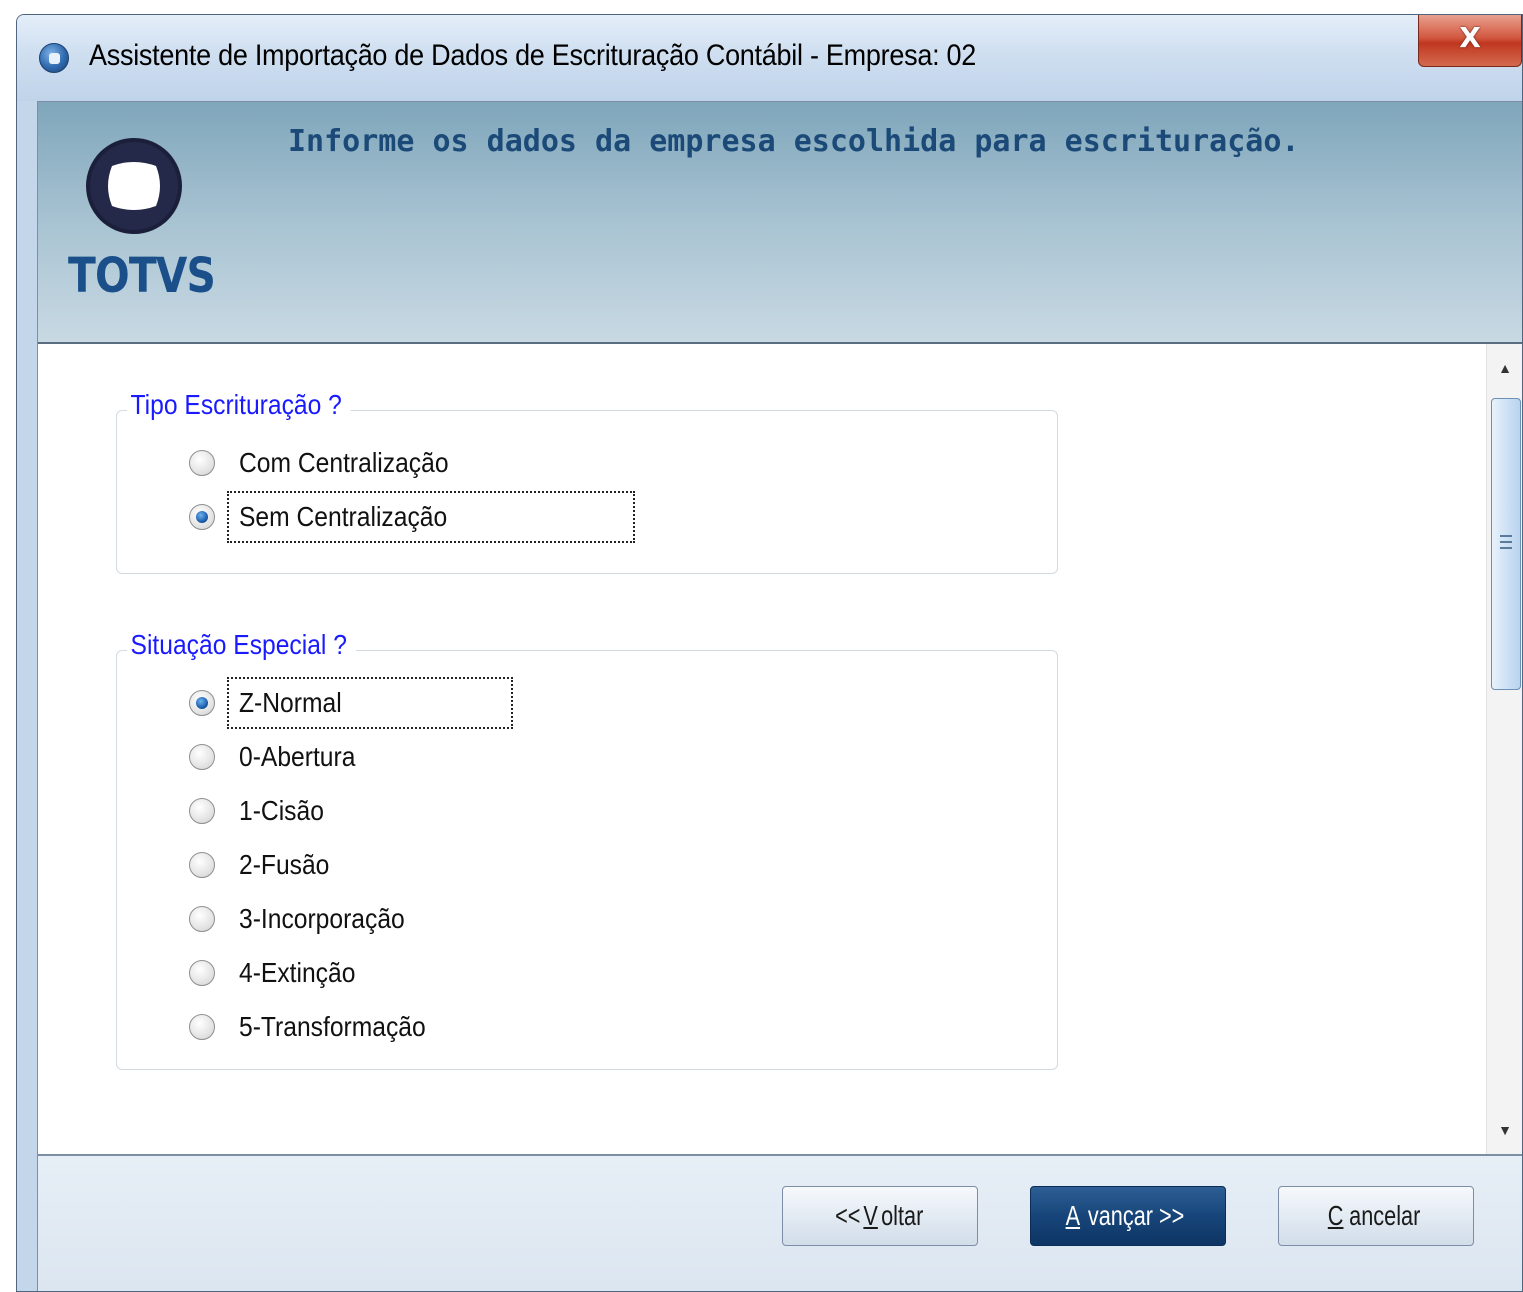 This screenshot has height=1292, width=1523. What do you see at coordinates (902, 1215) in the screenshot?
I see `back-label: oltar` at bounding box center [902, 1215].